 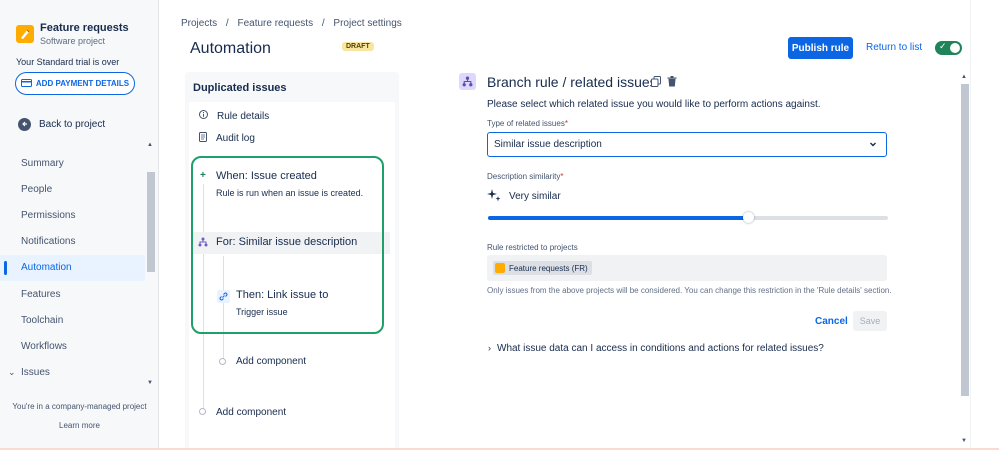 What do you see at coordinates (46, 268) in the screenshot?
I see `sidebar-item-label: Automation` at bounding box center [46, 268].